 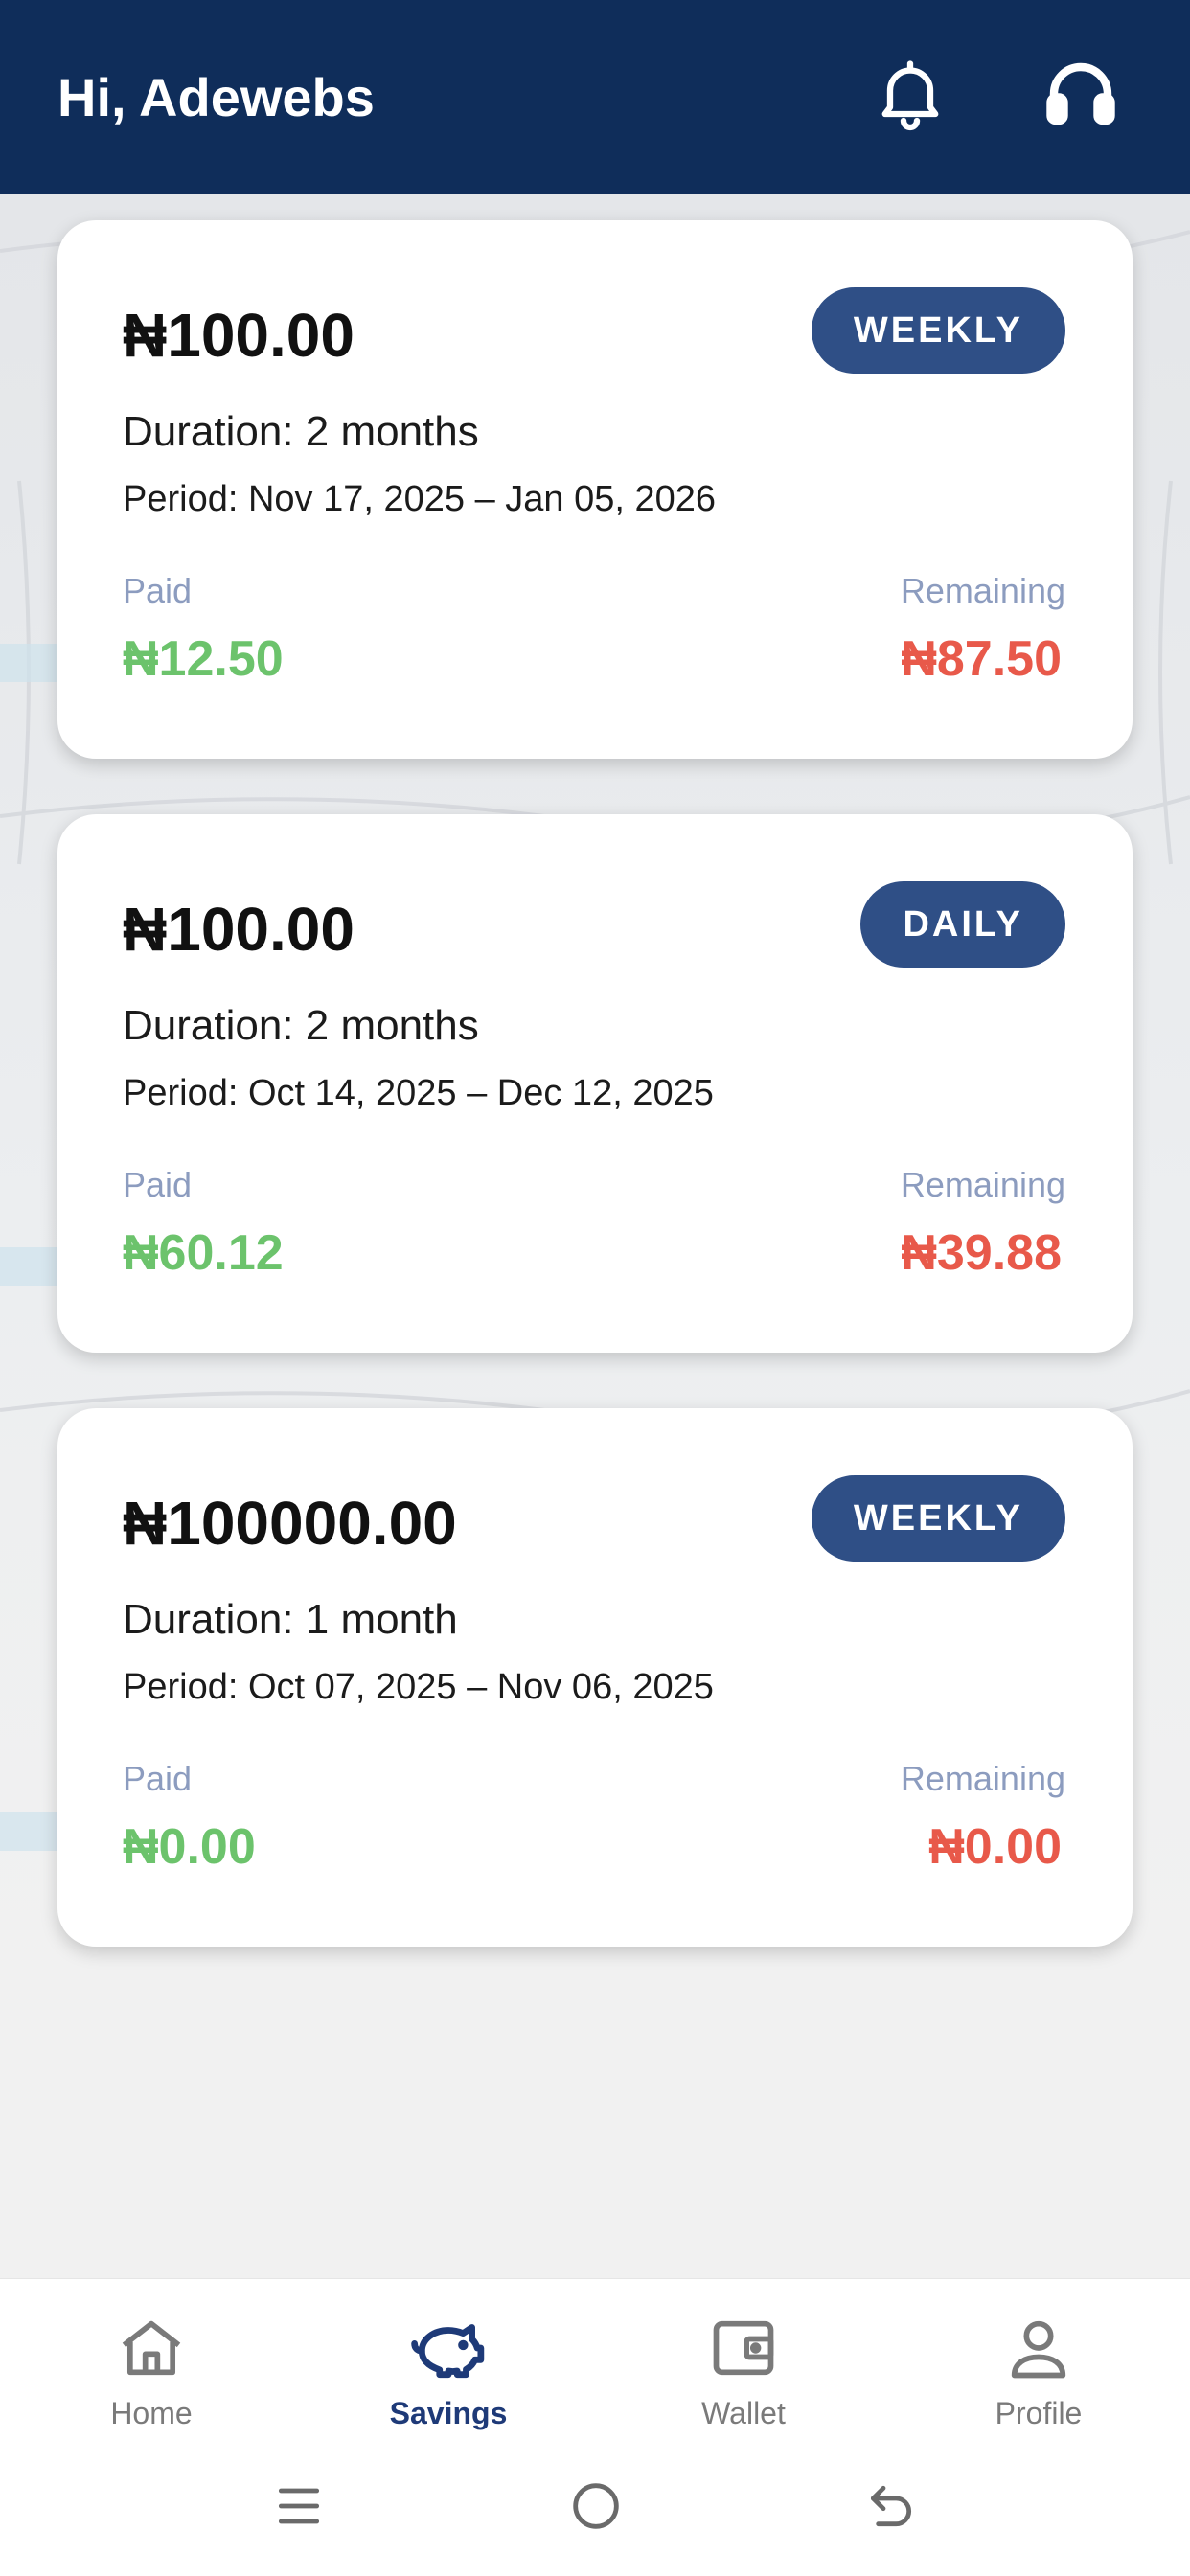 What do you see at coordinates (448, 2351) in the screenshot?
I see `piggy-bank-icon` at bounding box center [448, 2351].